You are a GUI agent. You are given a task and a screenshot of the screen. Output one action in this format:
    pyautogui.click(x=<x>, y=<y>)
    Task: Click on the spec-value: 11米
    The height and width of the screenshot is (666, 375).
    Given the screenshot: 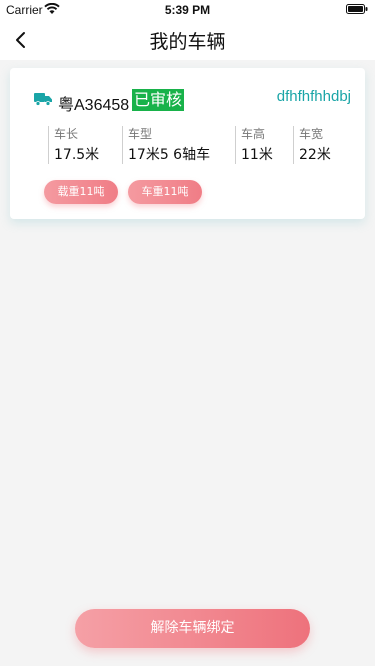 What is the action you would take?
    pyautogui.click(x=257, y=155)
    